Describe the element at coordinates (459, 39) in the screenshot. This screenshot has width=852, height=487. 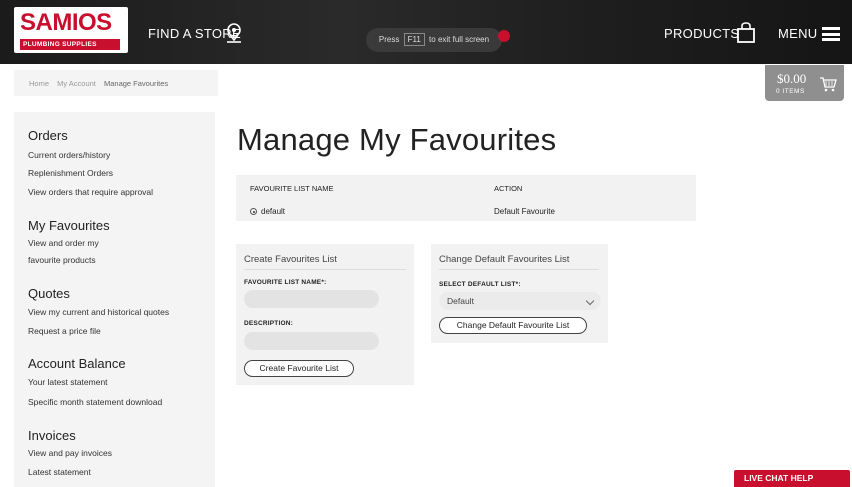
I see `fullscreen-notice-after: to exit full screen` at that location.